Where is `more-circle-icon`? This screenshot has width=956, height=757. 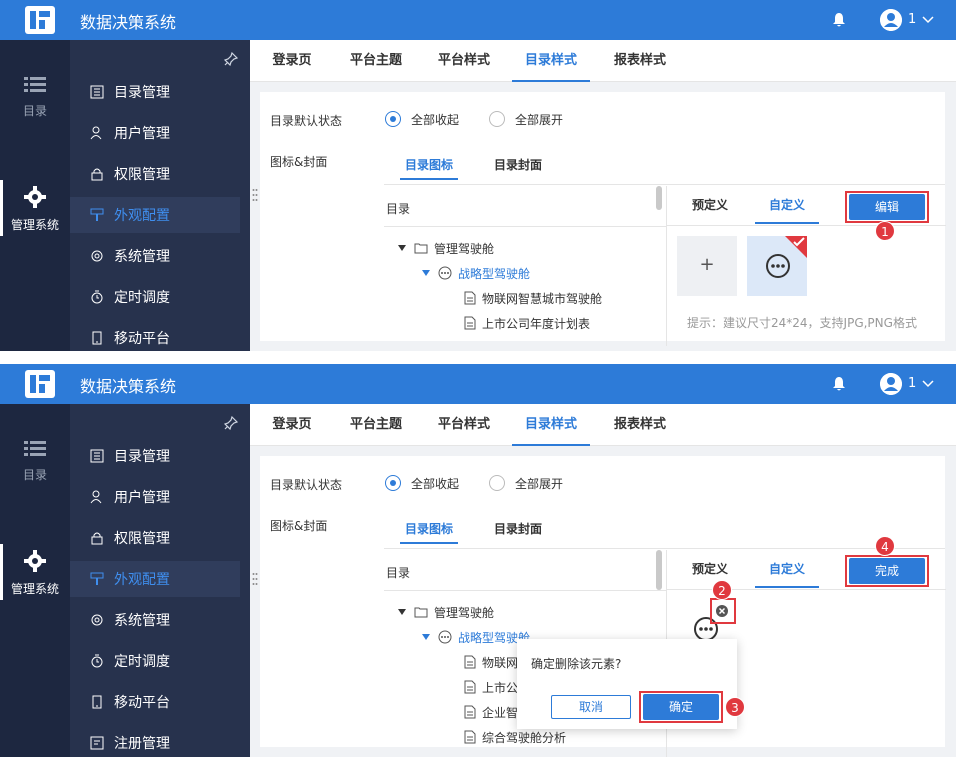
more-circle-icon is located at coordinates (445, 637).